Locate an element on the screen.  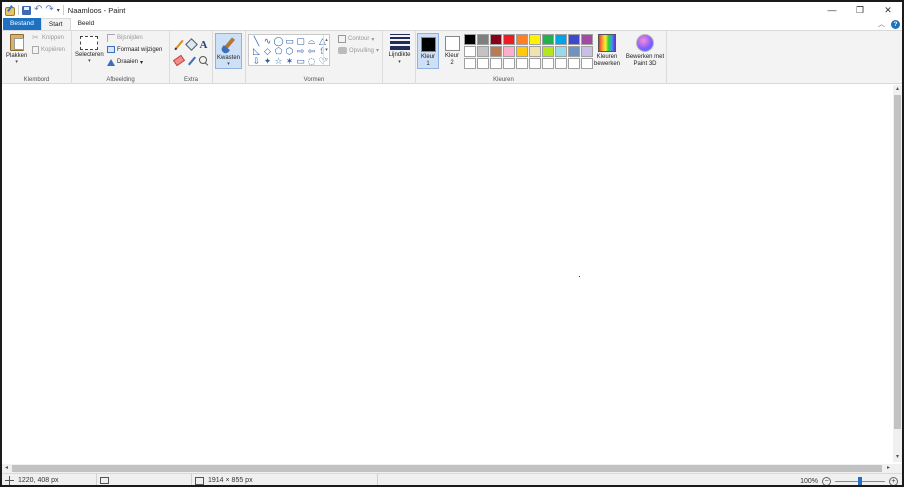
shape-icon: ⬡ is located at coordinates (289, 52).